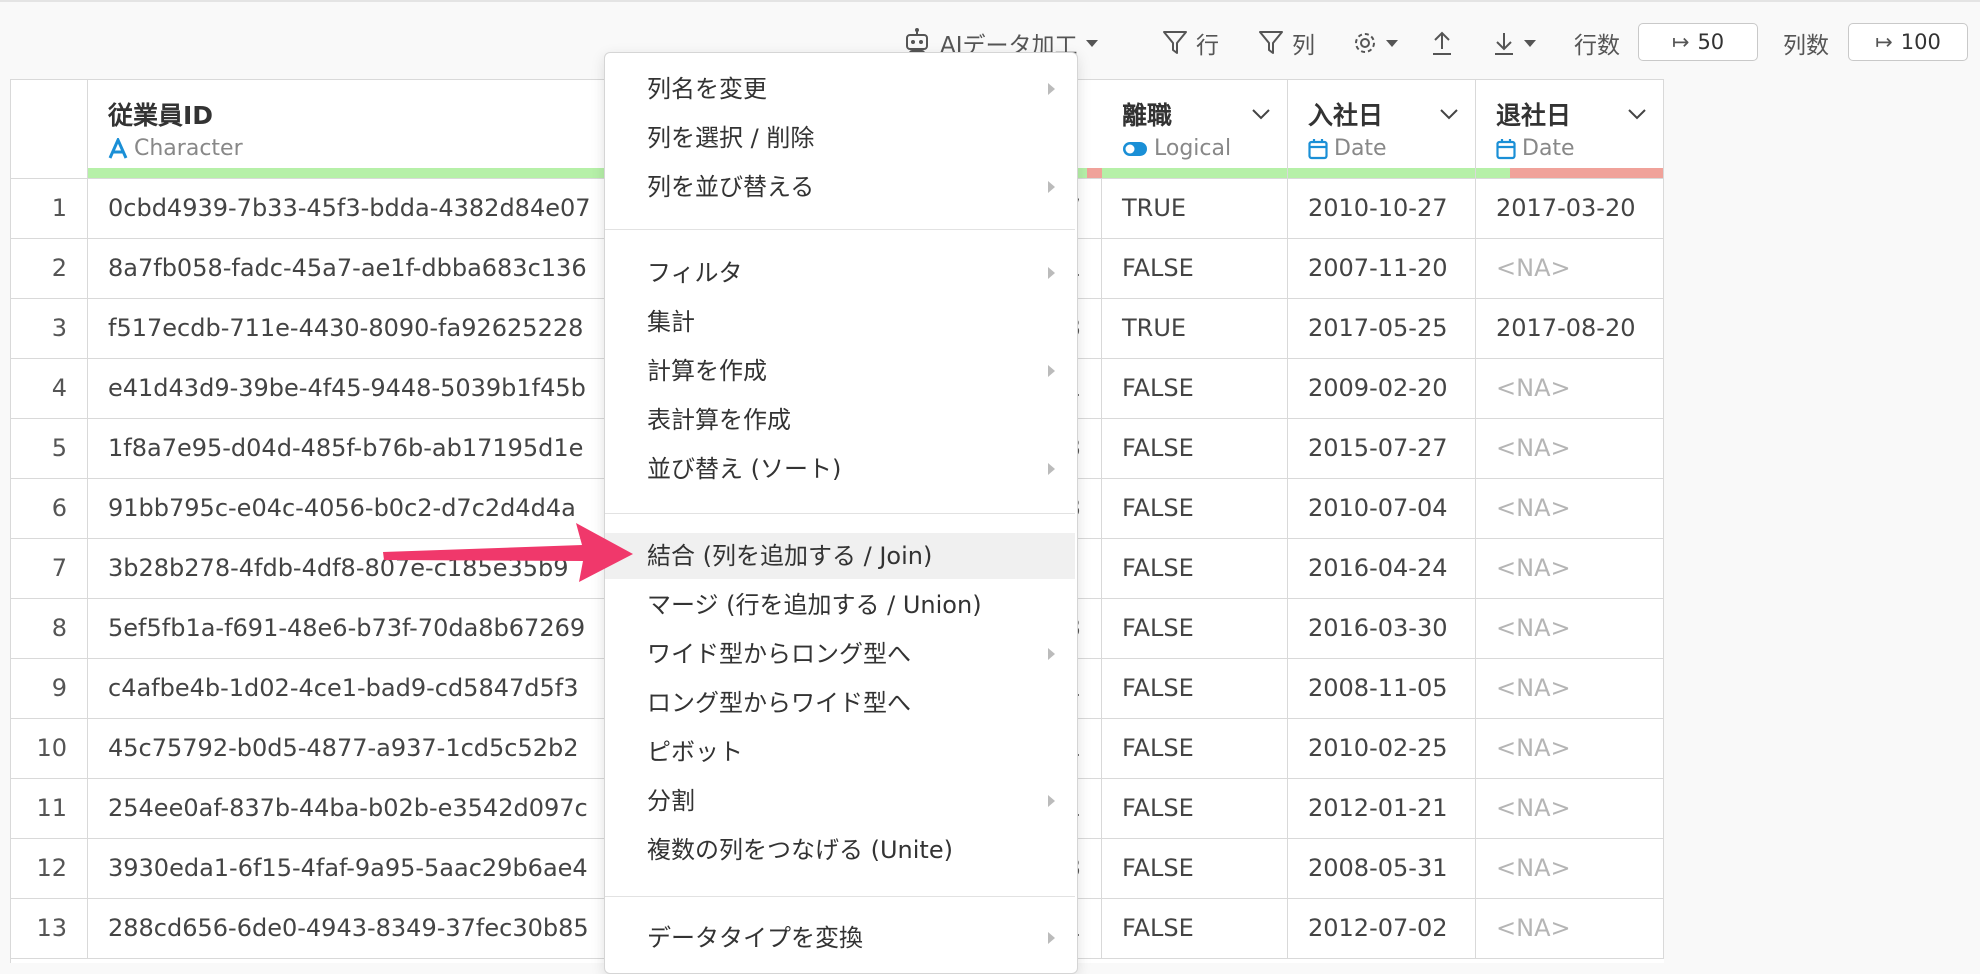 This screenshot has width=1980, height=974. What do you see at coordinates (508, 552) in the screenshot?
I see `annotation-arrow-icon` at bounding box center [508, 552].